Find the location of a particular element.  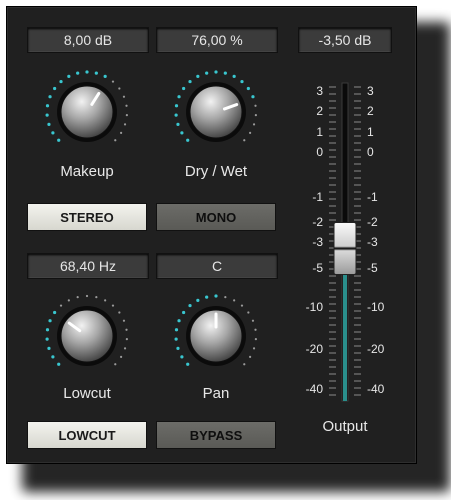

makeup-knob is located at coordinates (87, 112).